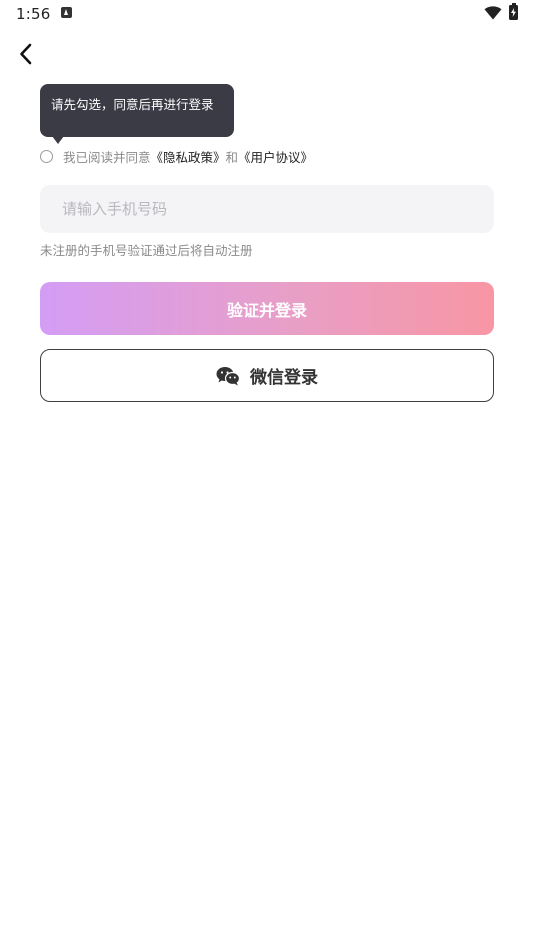 Image resolution: width=534 pixels, height=950 pixels. What do you see at coordinates (275, 156) in the screenshot?
I see `user-agreement-link: 《用户协议》` at bounding box center [275, 156].